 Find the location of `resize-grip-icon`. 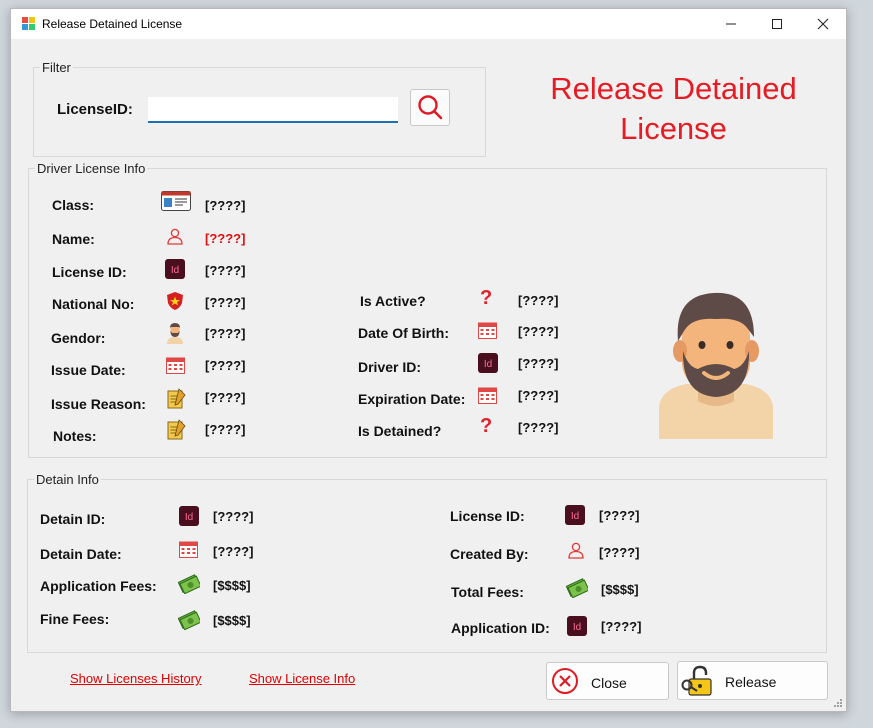

resize-grip-icon is located at coordinates (838, 703).